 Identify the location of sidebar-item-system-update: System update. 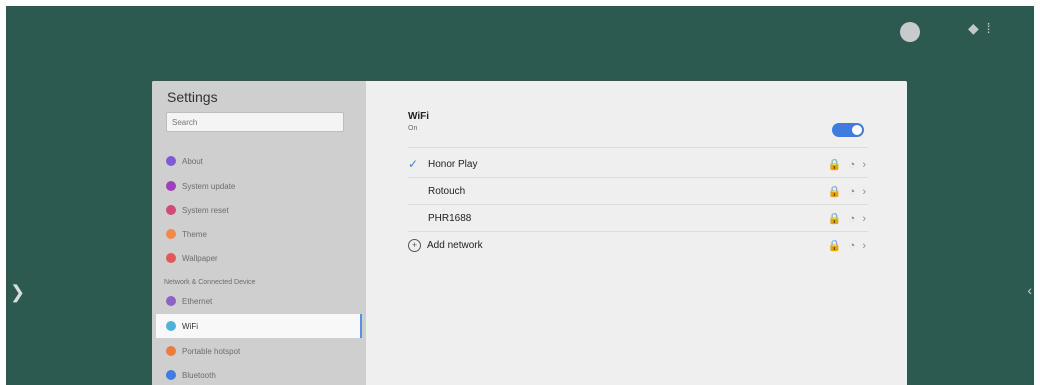
(200, 186).